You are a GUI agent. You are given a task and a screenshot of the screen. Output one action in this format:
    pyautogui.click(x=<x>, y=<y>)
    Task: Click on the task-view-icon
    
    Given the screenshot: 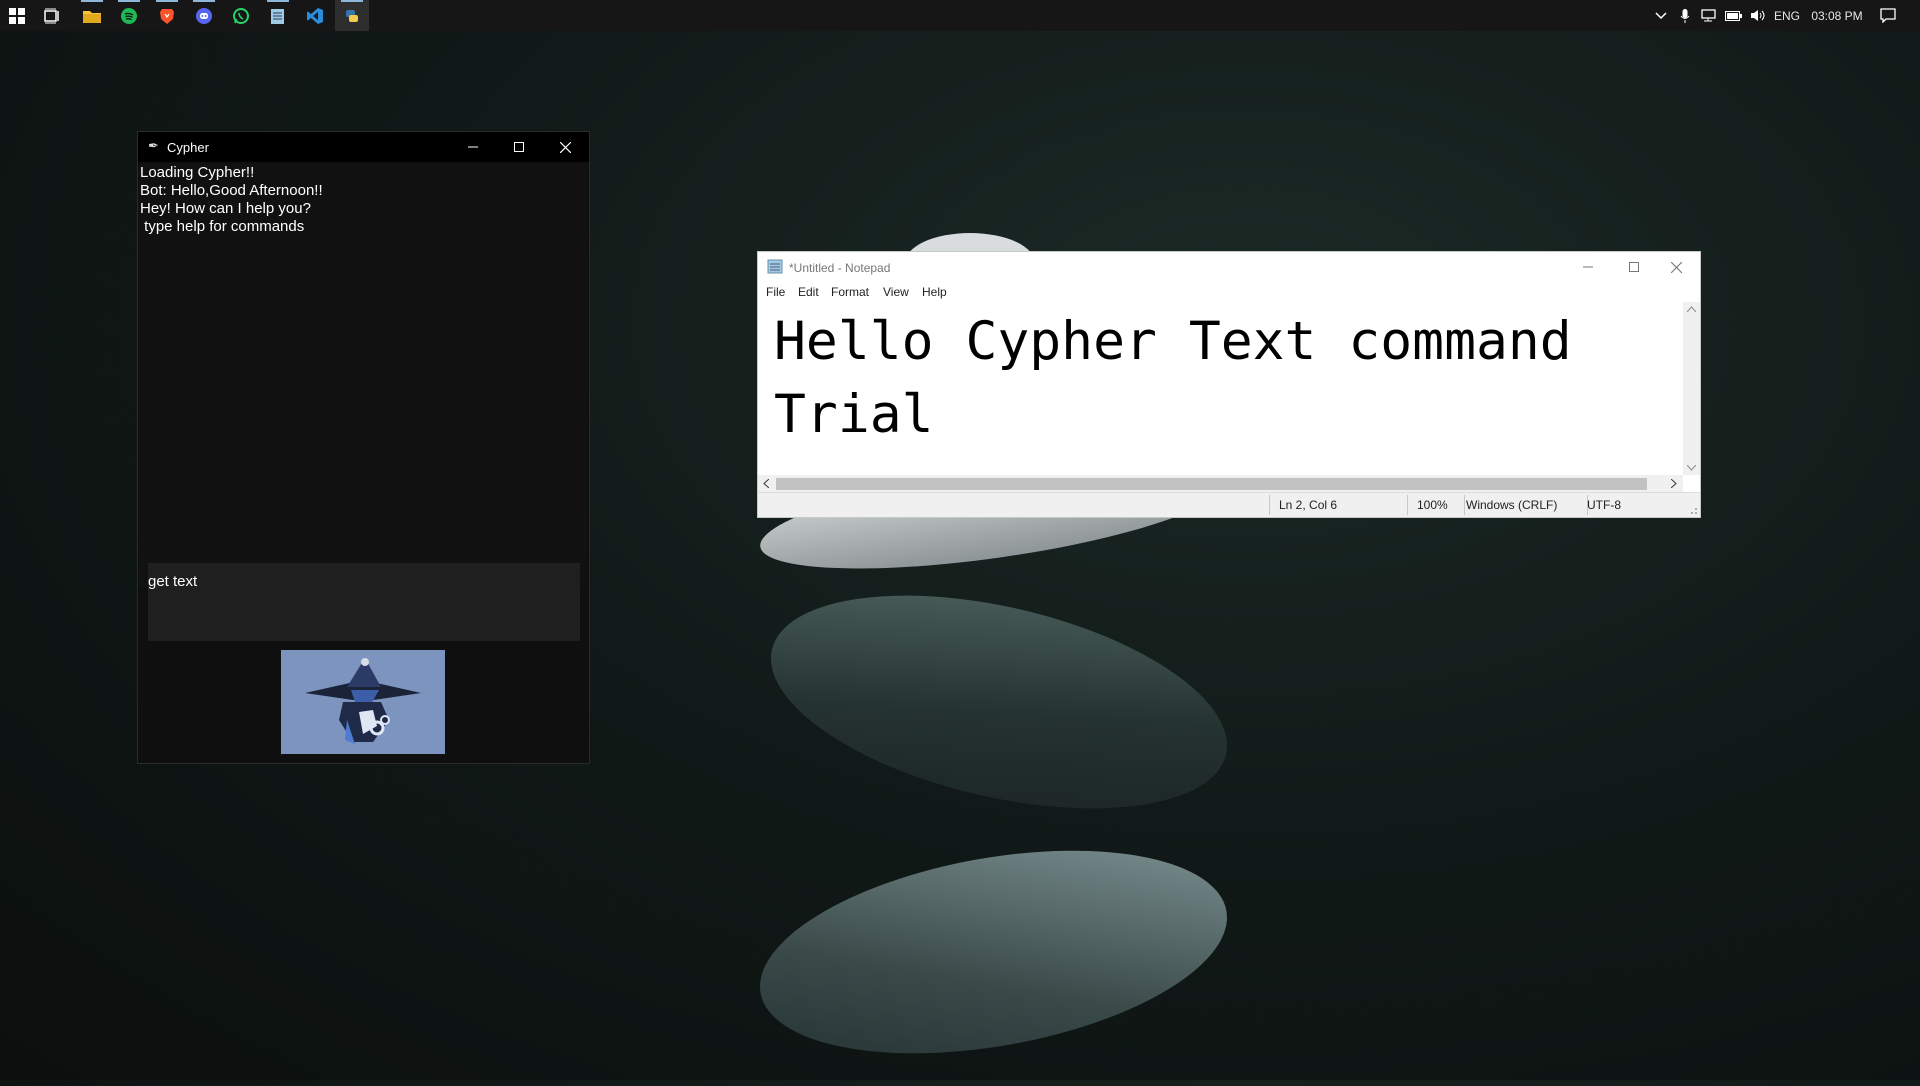 What is the action you would take?
    pyautogui.click(x=51, y=15)
    